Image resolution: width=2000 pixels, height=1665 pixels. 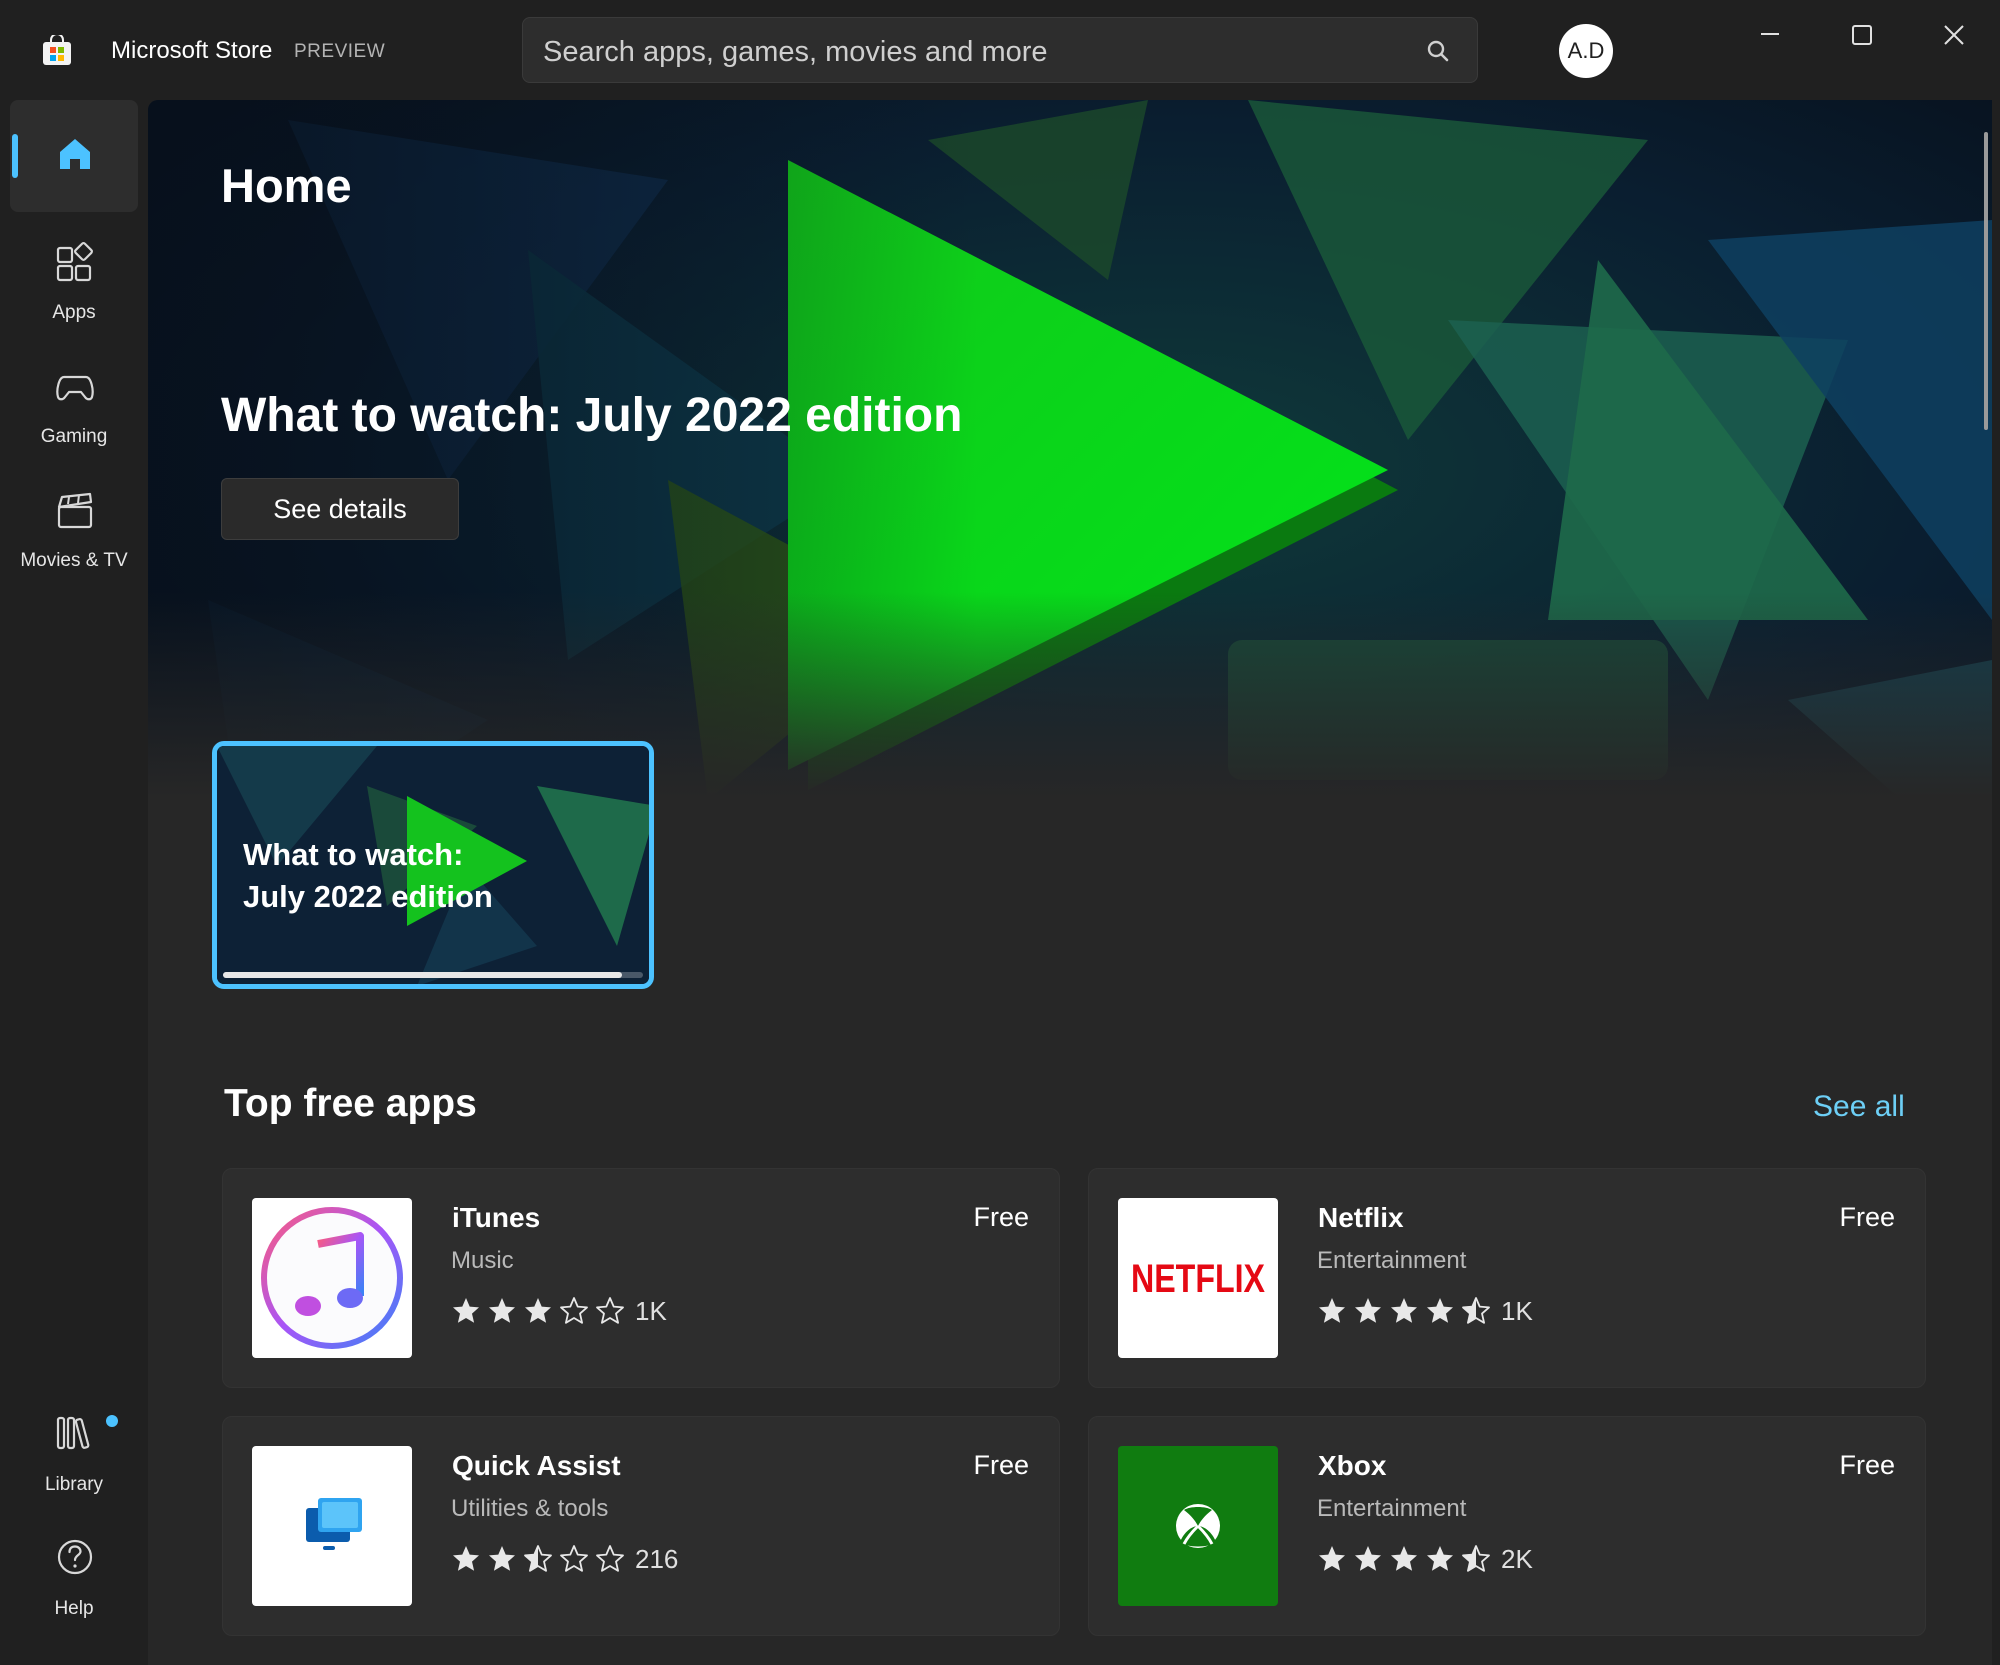 What do you see at coordinates (74, 436) in the screenshot?
I see `sidebar-item-label: Gaming` at bounding box center [74, 436].